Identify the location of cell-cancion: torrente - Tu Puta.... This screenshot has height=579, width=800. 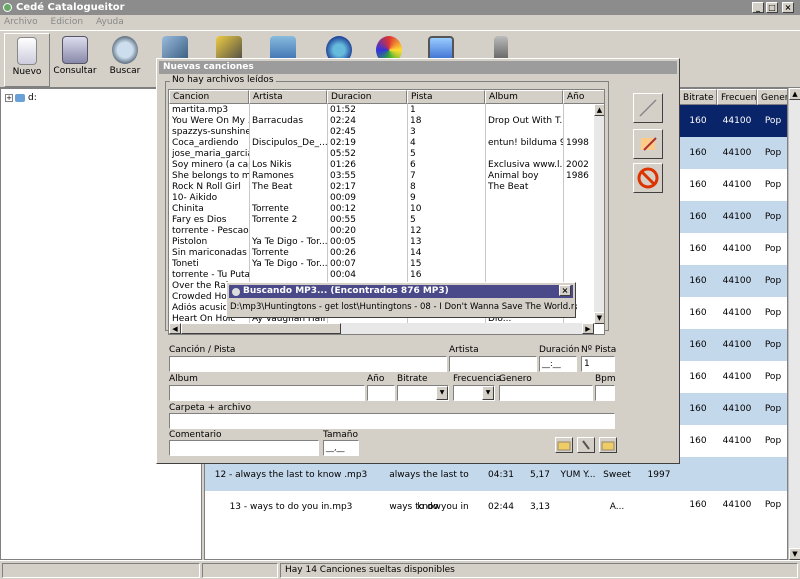
(210, 275).